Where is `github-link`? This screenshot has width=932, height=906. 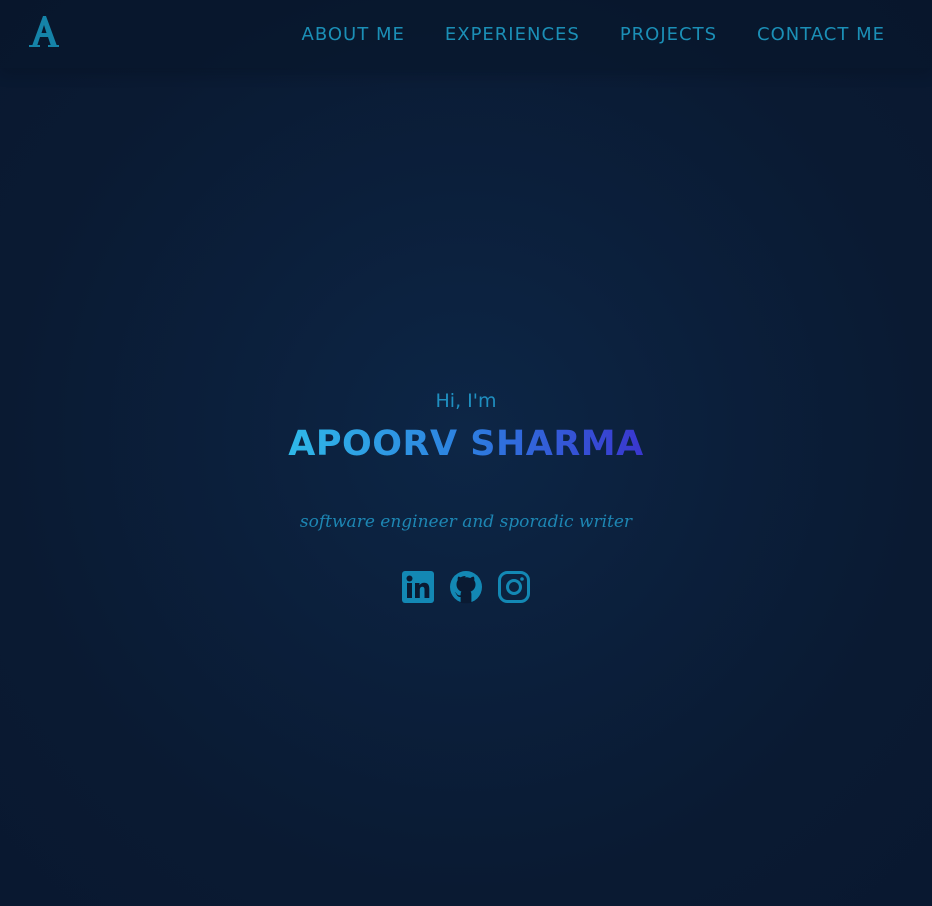 github-link is located at coordinates (466, 587).